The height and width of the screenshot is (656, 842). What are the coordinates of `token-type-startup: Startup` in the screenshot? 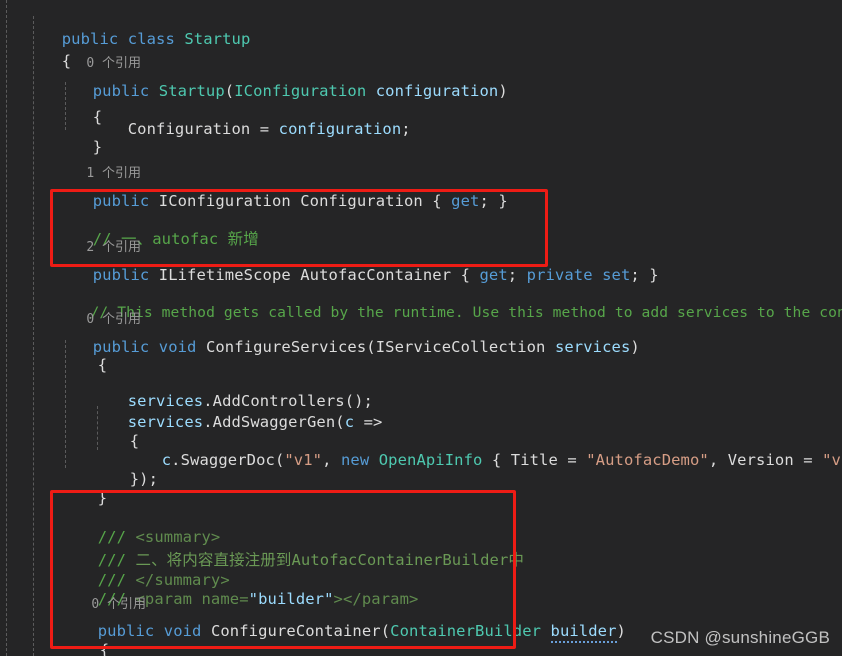 It's located at (217, 39).